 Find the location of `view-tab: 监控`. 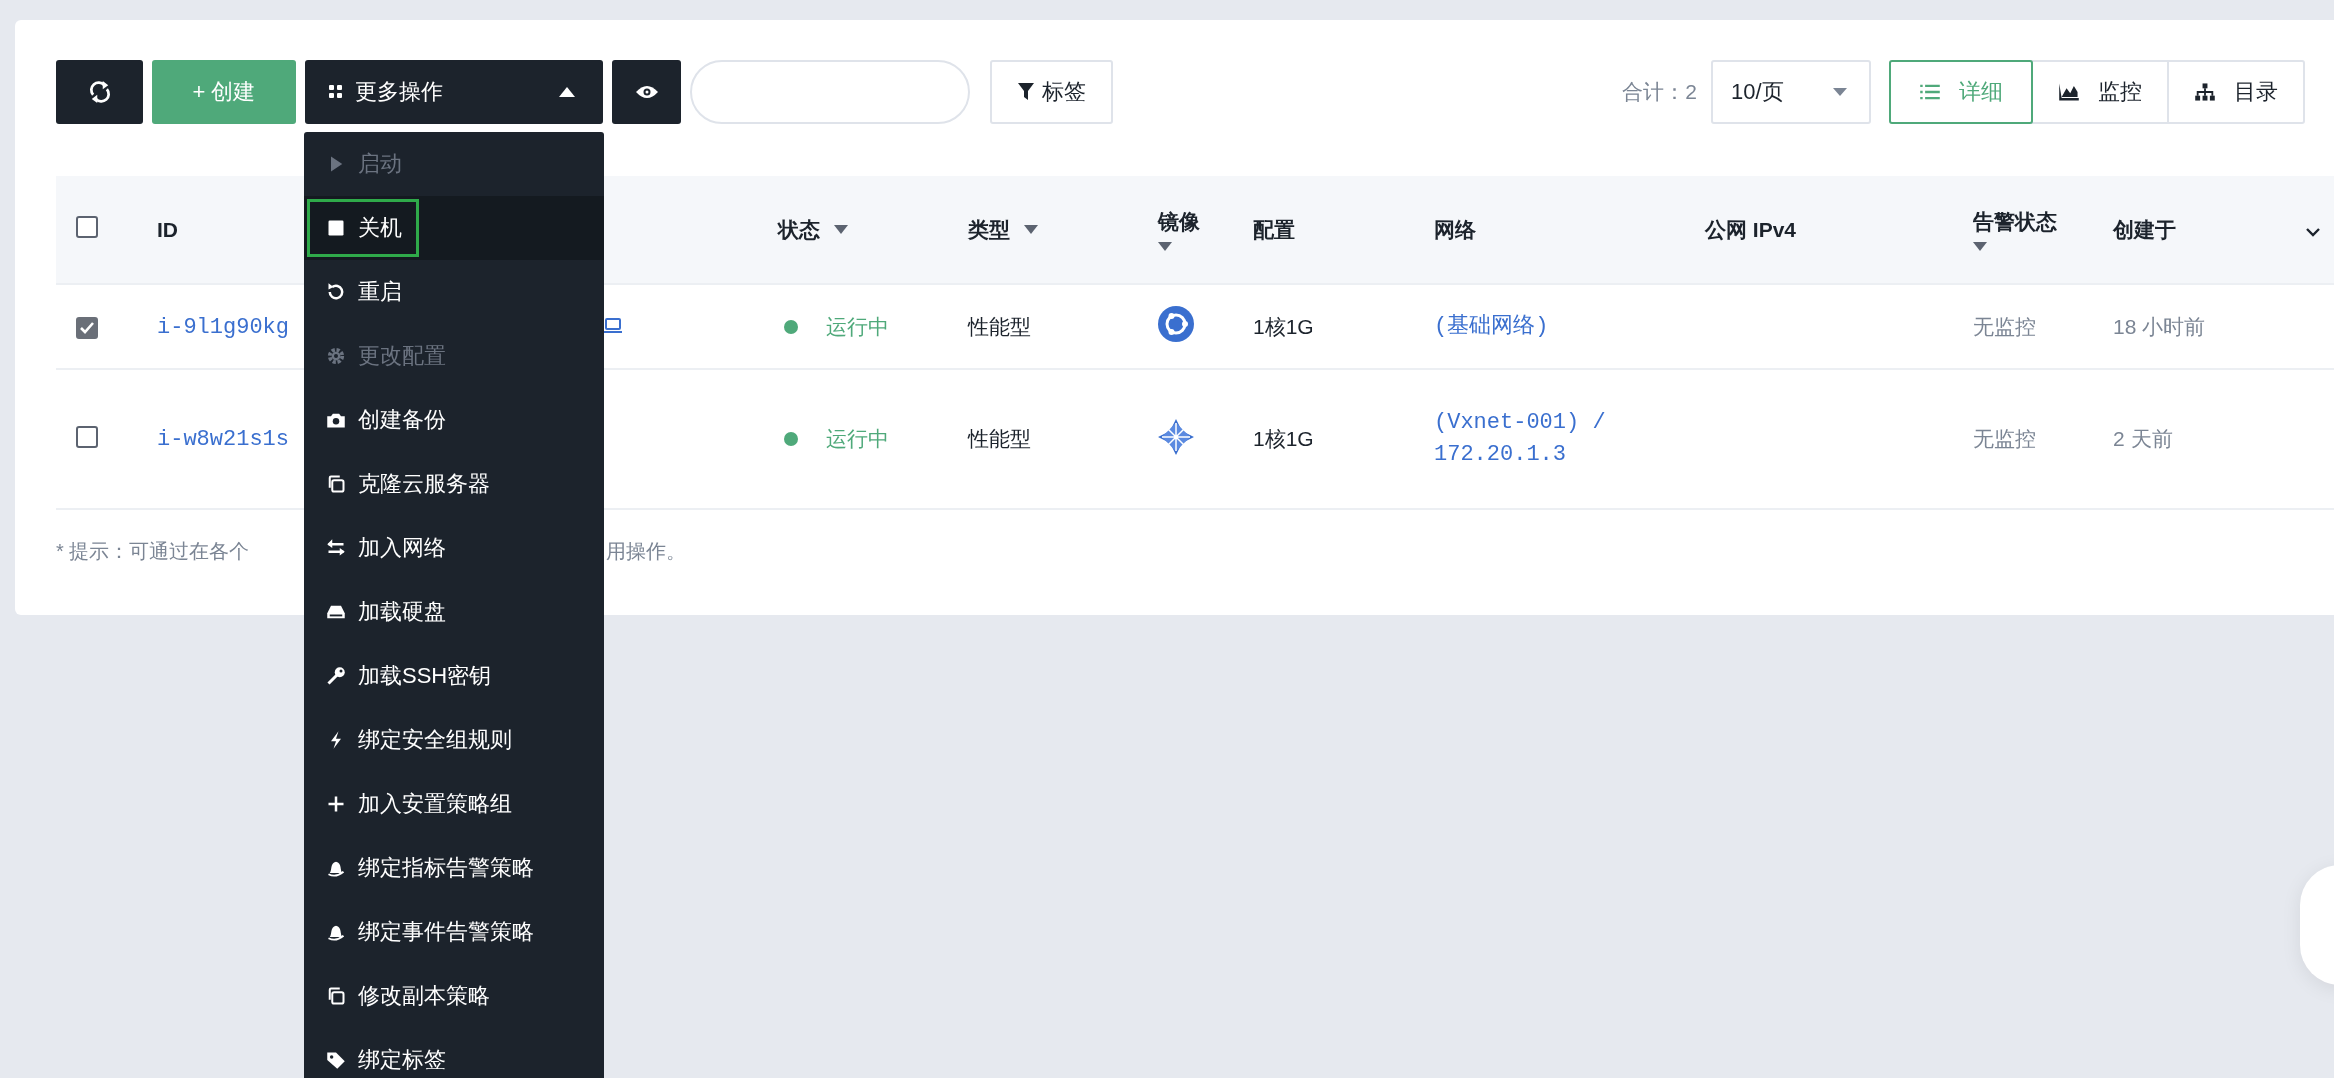

view-tab: 监控 is located at coordinates (2100, 92).